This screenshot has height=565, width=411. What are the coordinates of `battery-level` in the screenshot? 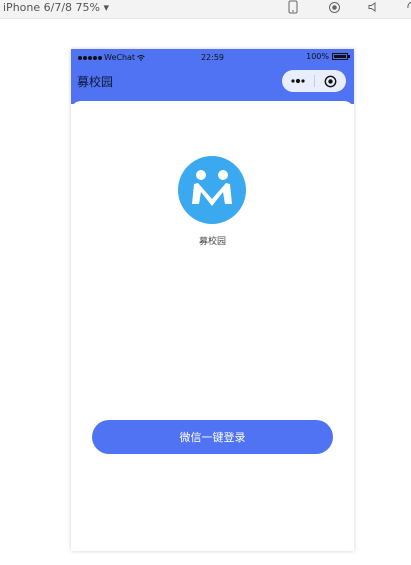 It's located at (340, 56).